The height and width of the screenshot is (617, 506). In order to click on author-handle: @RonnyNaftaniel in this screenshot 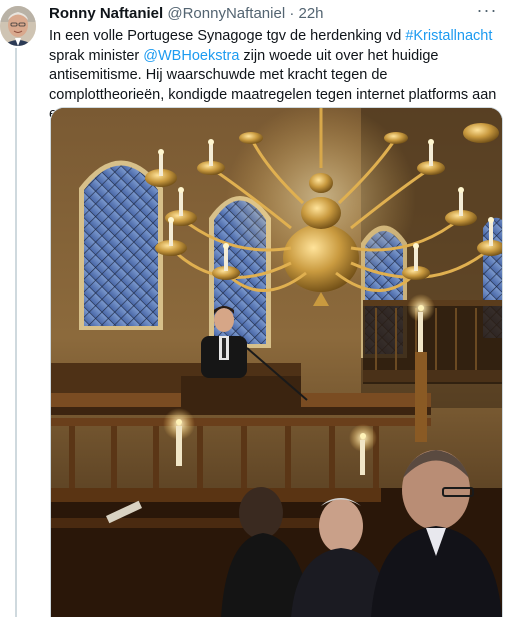, I will do `click(226, 13)`.